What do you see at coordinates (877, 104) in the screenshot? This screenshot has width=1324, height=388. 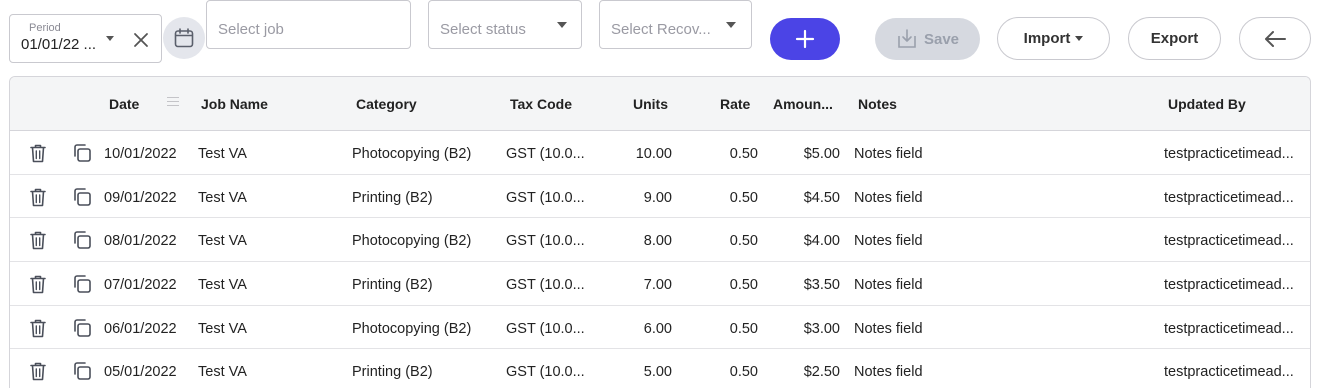 I see `column-header-notes: Notes` at bounding box center [877, 104].